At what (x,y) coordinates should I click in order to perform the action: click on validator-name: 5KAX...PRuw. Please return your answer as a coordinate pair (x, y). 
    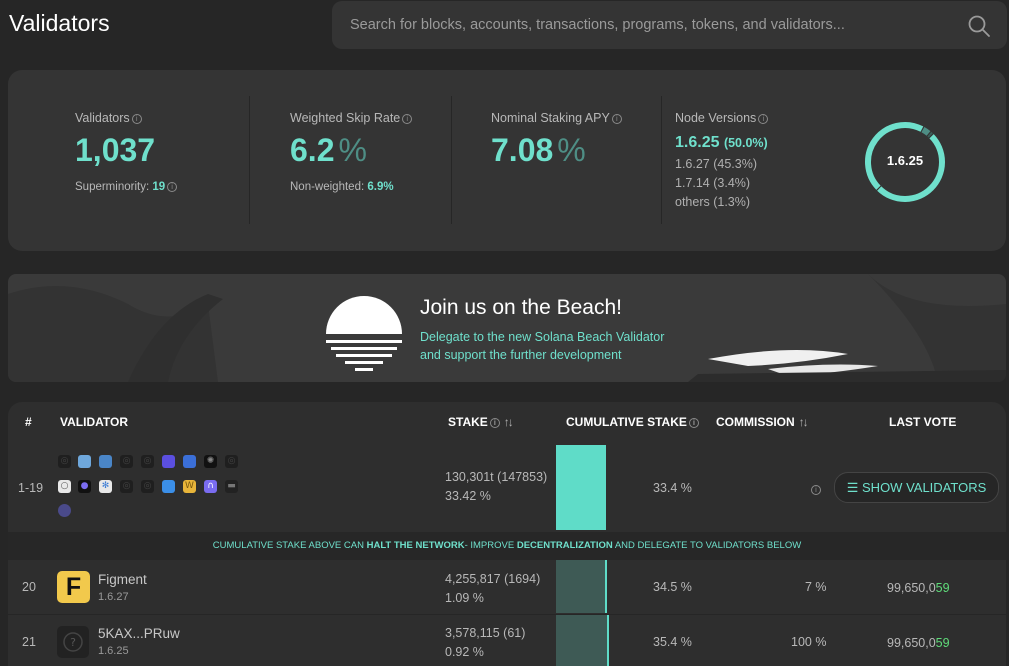
    Looking at the image, I should click on (139, 633).